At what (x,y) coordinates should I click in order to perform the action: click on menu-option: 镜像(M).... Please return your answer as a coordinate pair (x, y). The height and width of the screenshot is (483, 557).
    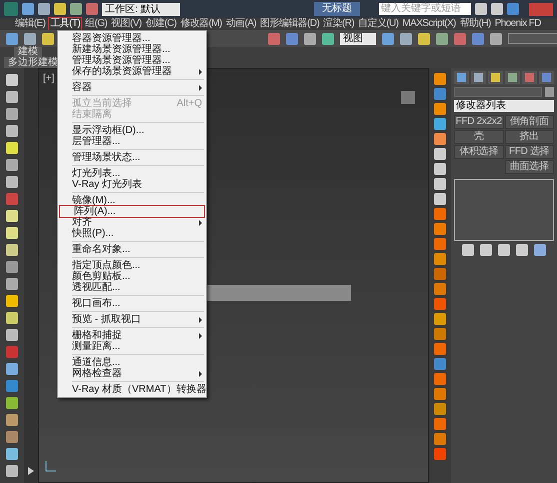
    Looking at the image, I should click on (132, 200).